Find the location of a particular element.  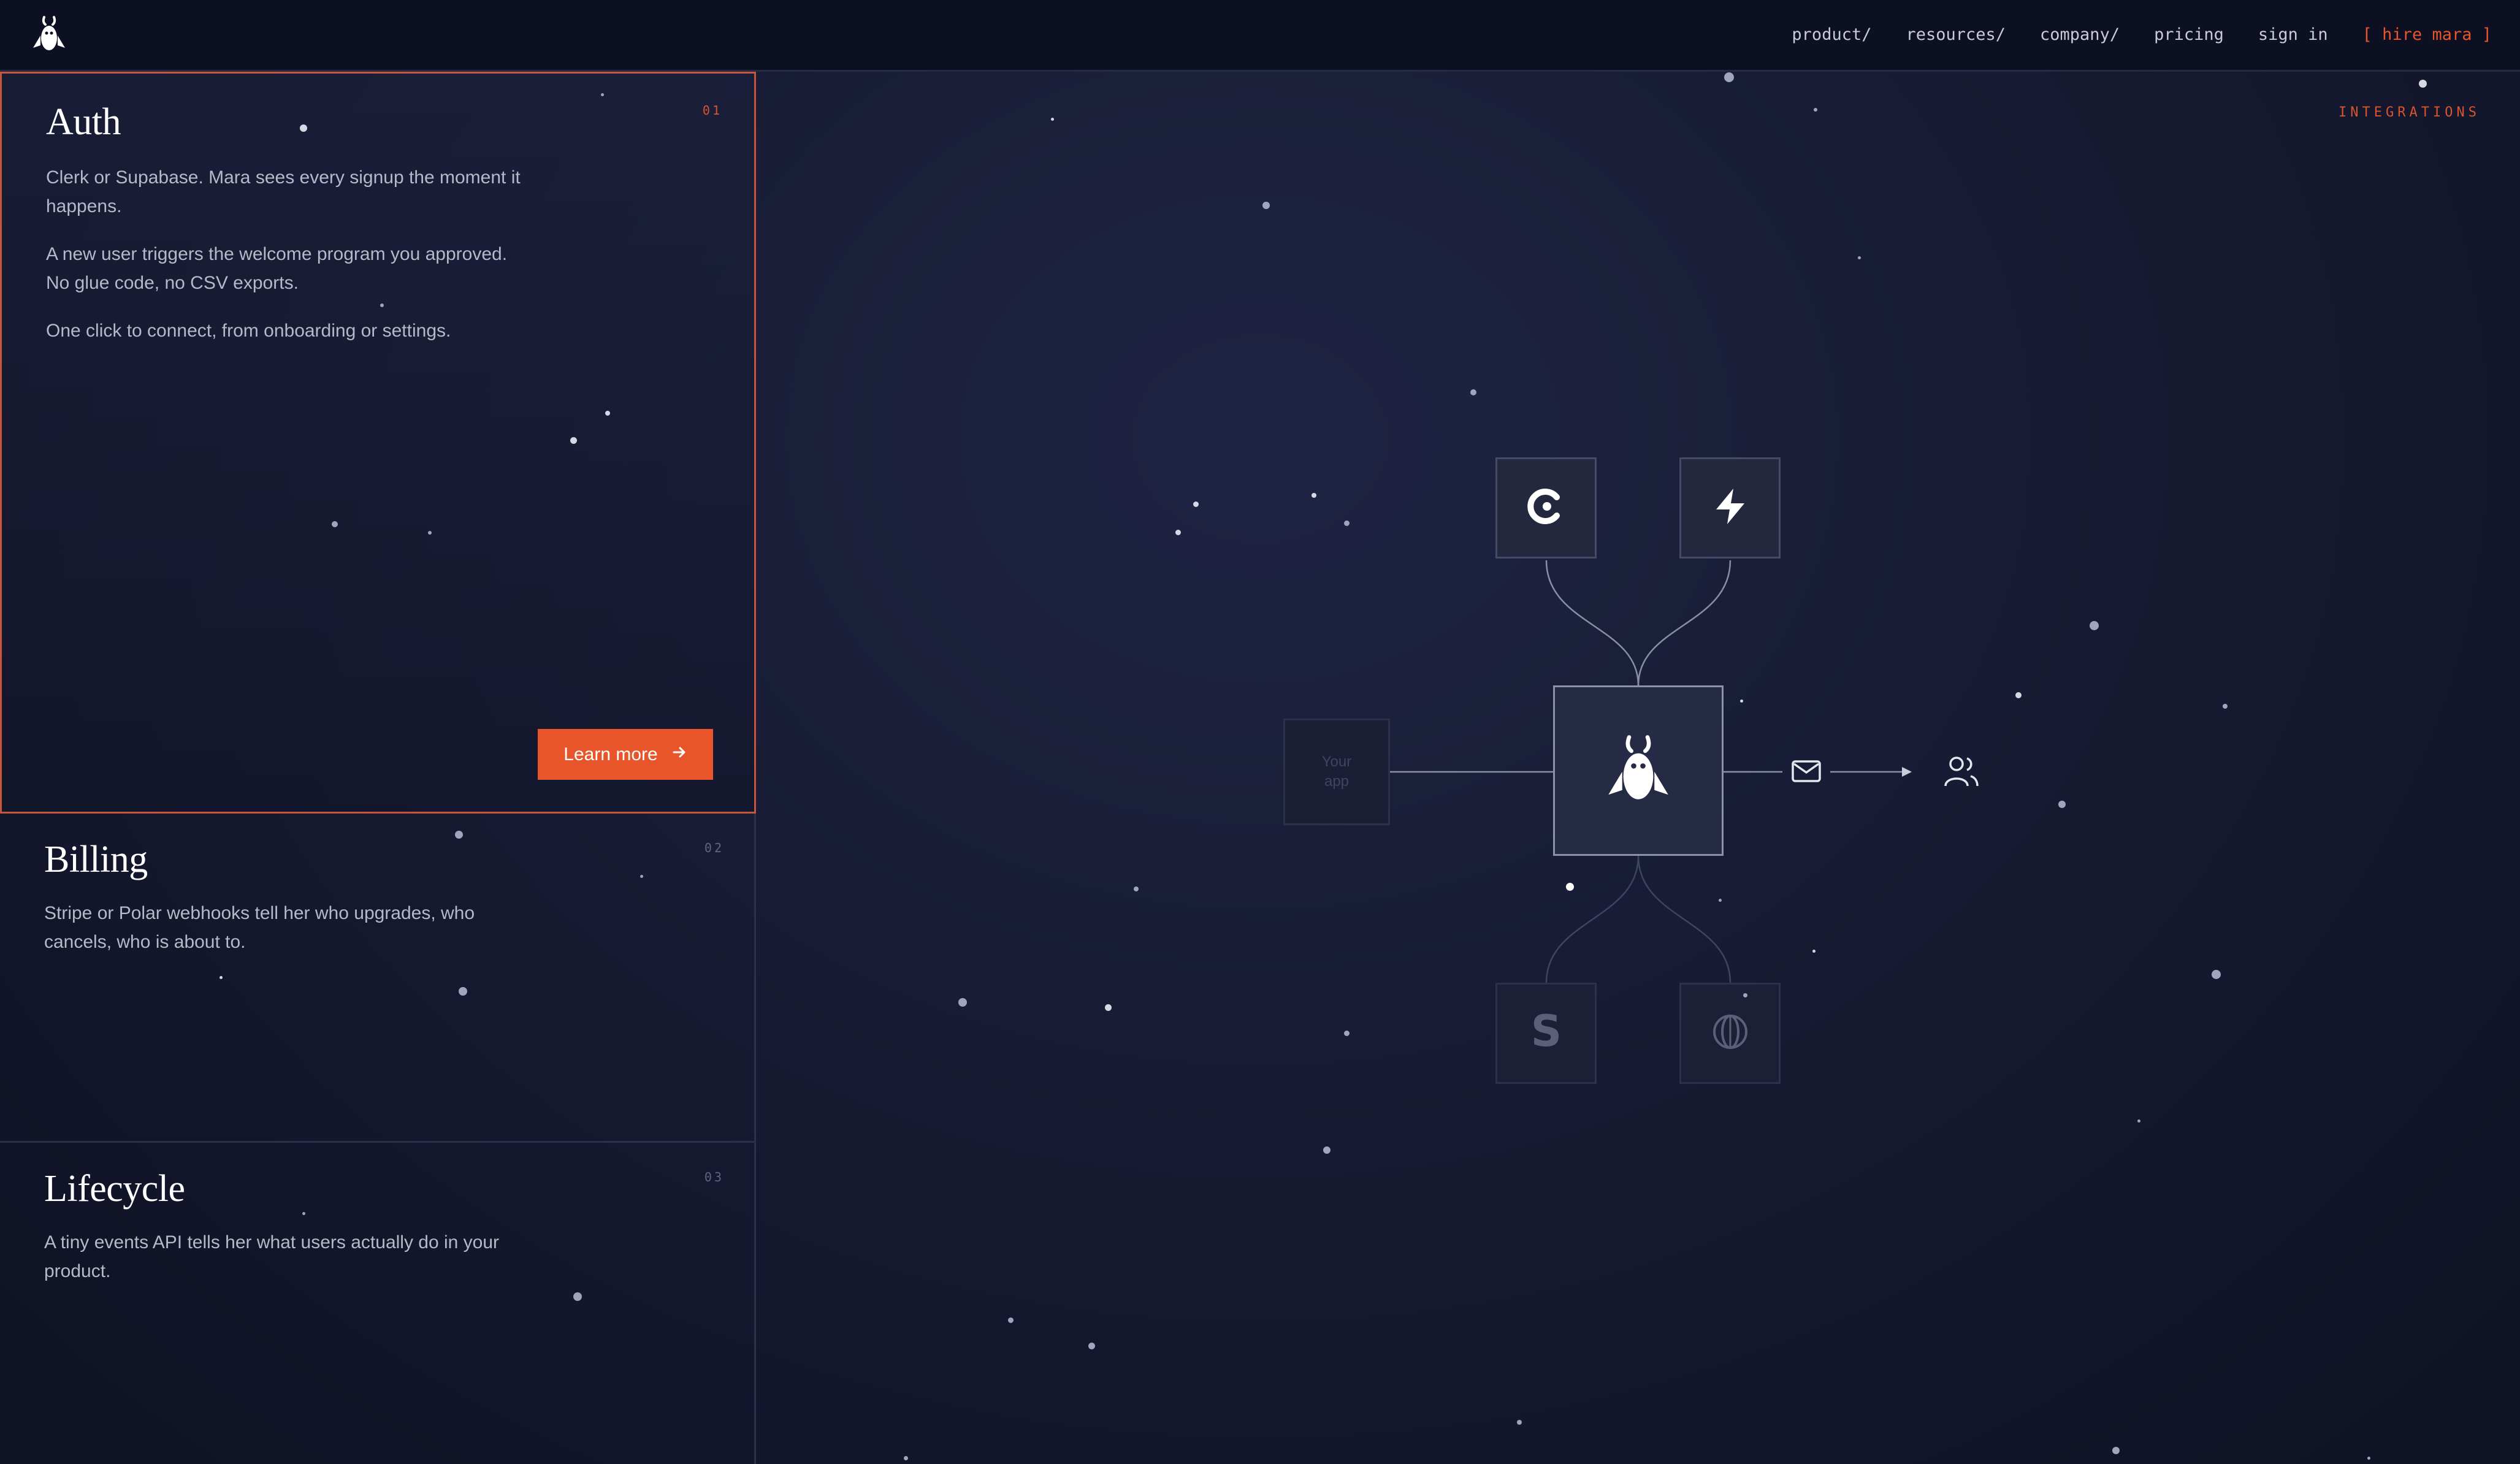

supabase-node is located at coordinates (1730, 508).